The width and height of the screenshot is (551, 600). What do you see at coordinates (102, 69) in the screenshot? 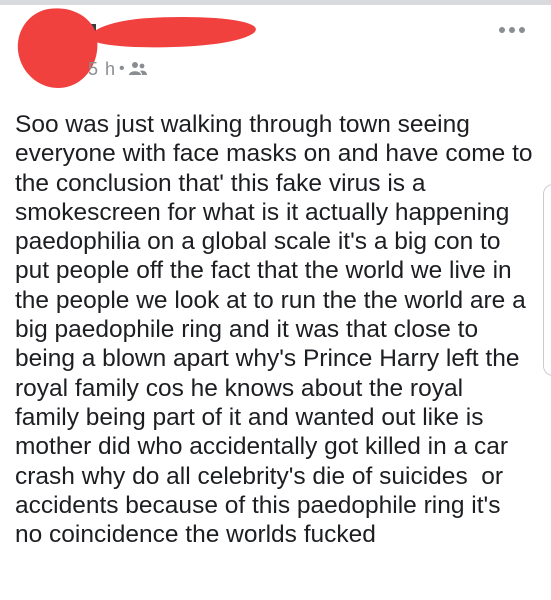
I see `post-timestamp: 5 h` at bounding box center [102, 69].